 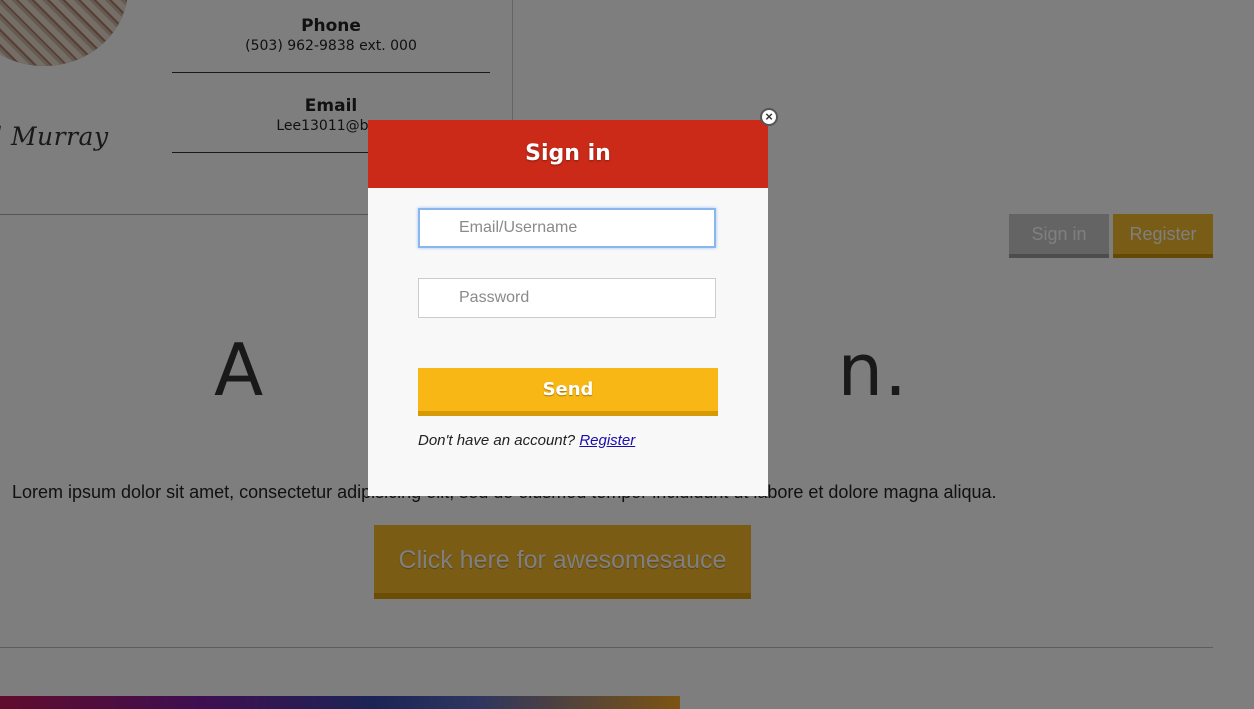 I want to click on send-button: Send, so click(x=568, y=392).